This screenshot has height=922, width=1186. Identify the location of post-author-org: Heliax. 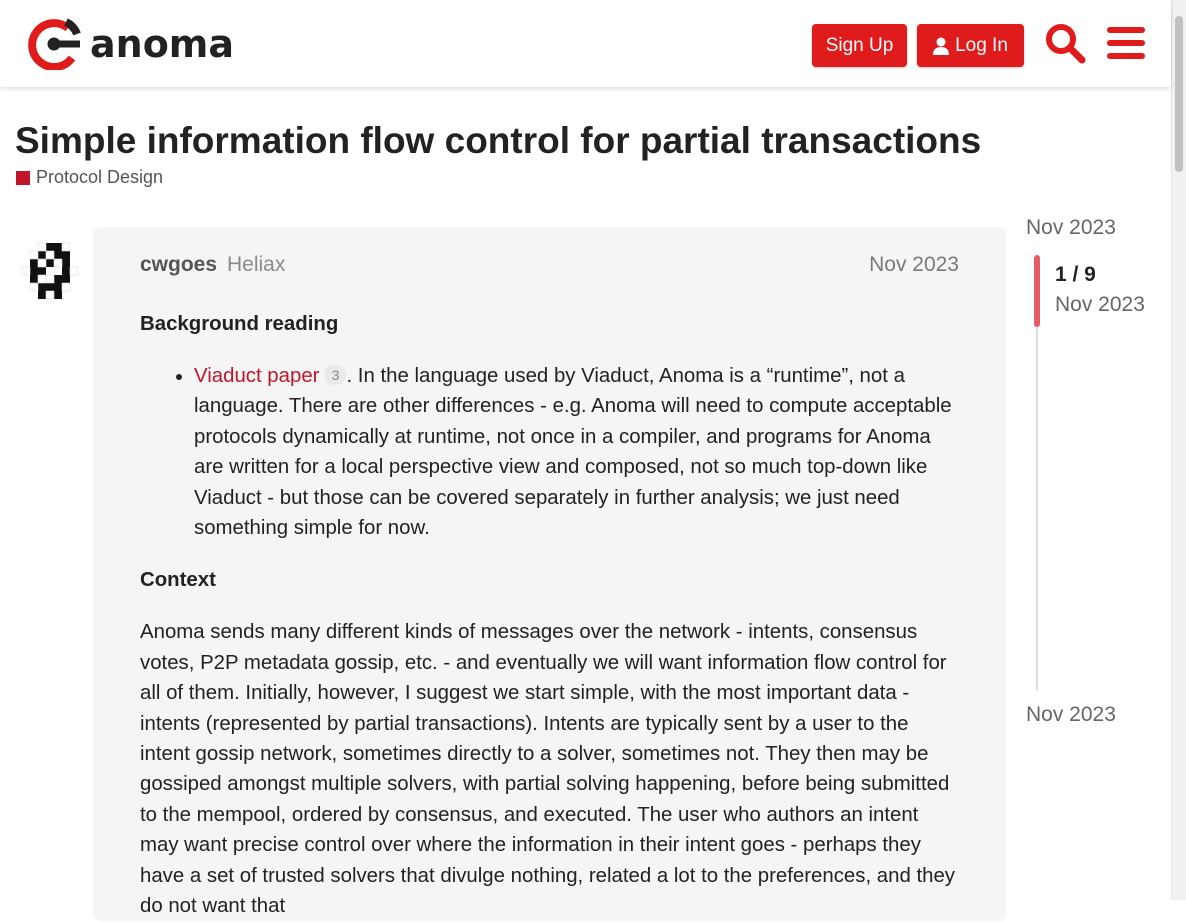
(256, 264).